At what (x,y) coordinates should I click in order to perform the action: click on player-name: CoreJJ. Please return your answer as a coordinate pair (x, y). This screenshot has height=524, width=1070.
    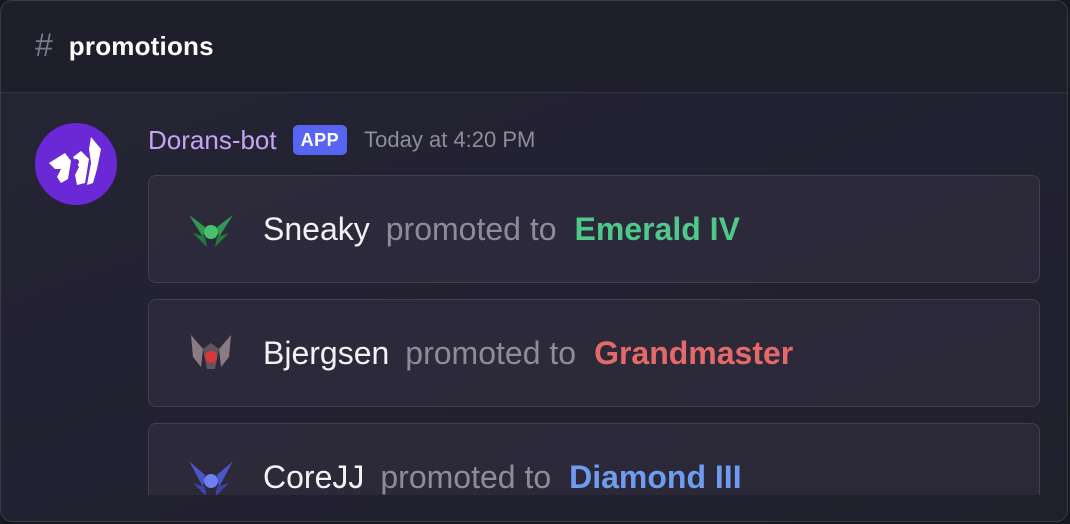
    Looking at the image, I should click on (314, 476).